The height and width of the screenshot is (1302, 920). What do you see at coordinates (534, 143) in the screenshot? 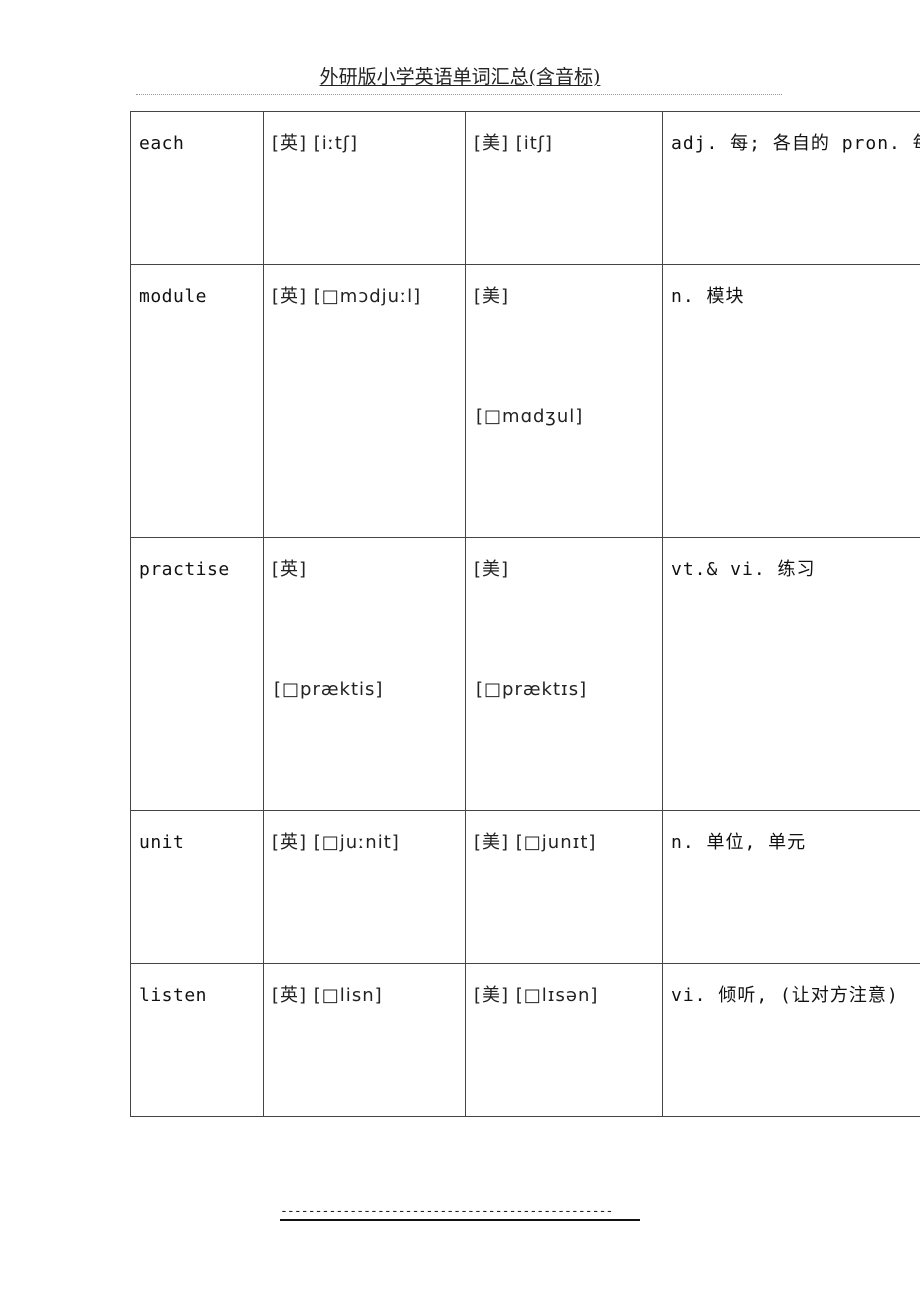
I see `us-phonetic: [itʃ]` at bounding box center [534, 143].